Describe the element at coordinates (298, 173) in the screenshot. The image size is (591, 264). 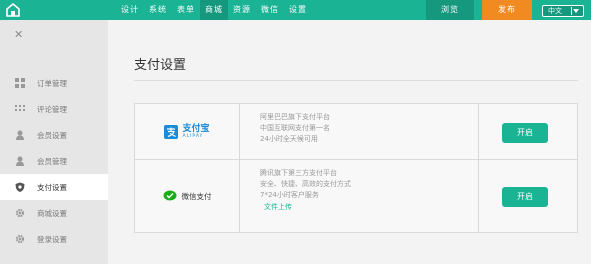
I see `description-line: 腾讯旗下第三方支付平台` at that location.